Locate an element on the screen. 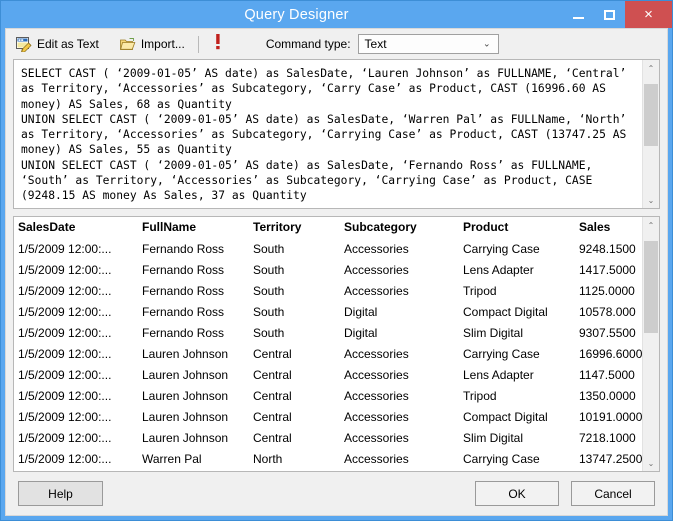 The image size is (673, 521). command-type-value: Text is located at coordinates (375, 44).